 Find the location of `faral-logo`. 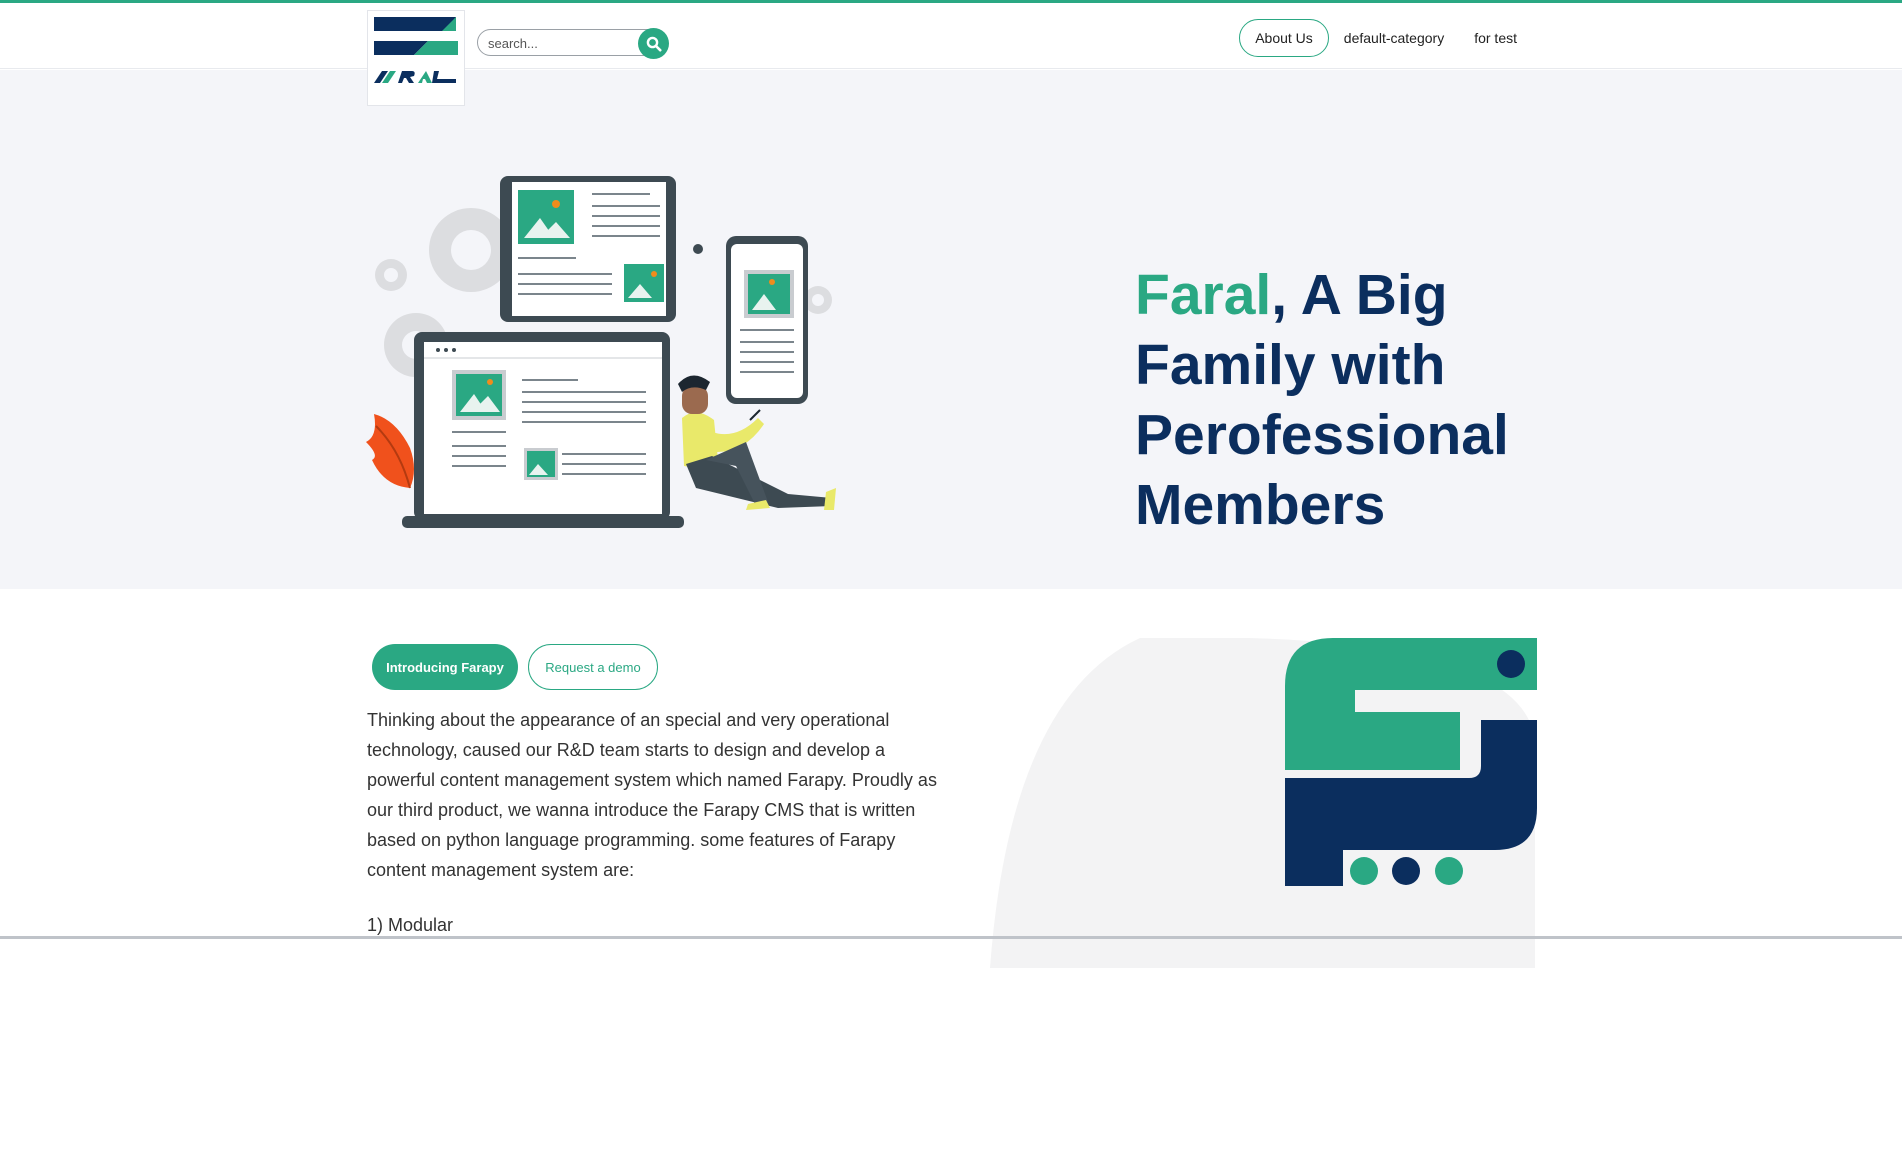

faral-logo is located at coordinates (416, 58).